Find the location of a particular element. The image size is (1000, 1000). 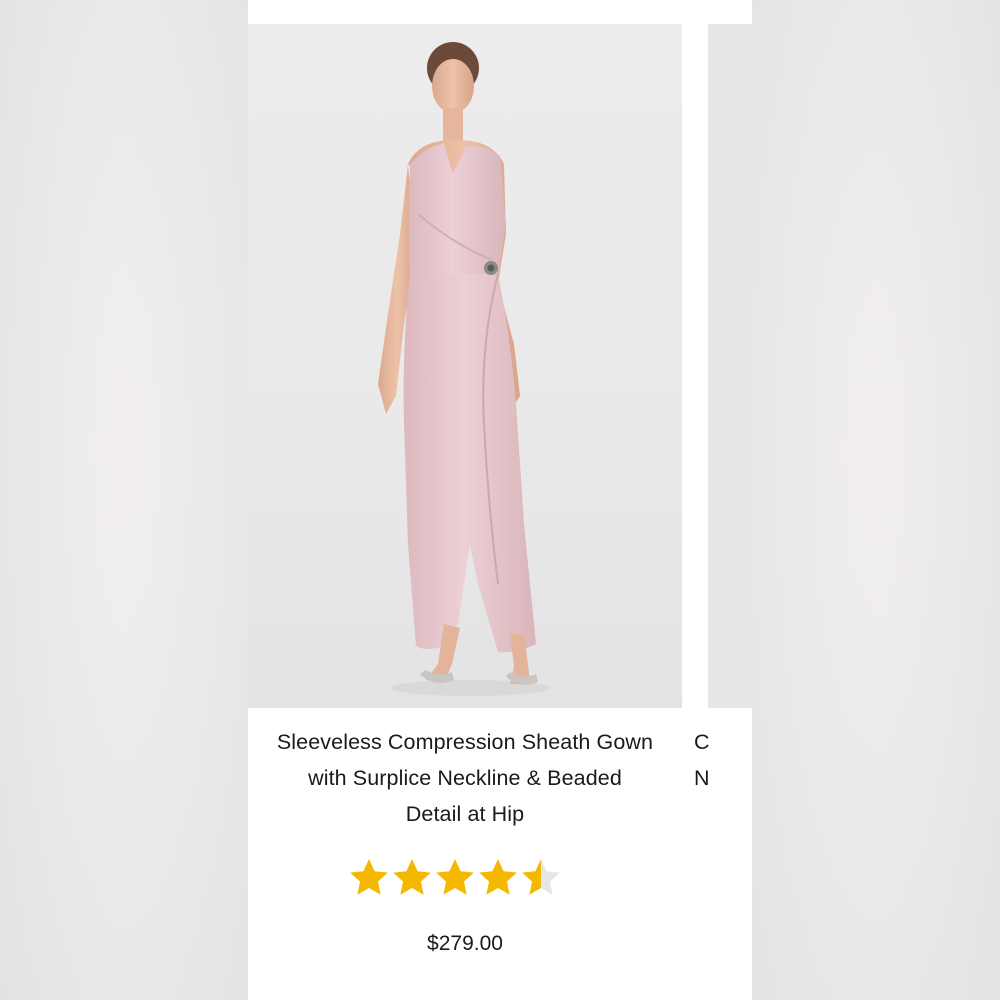

next-product-title-line-1: C is located at coordinates (702, 742).